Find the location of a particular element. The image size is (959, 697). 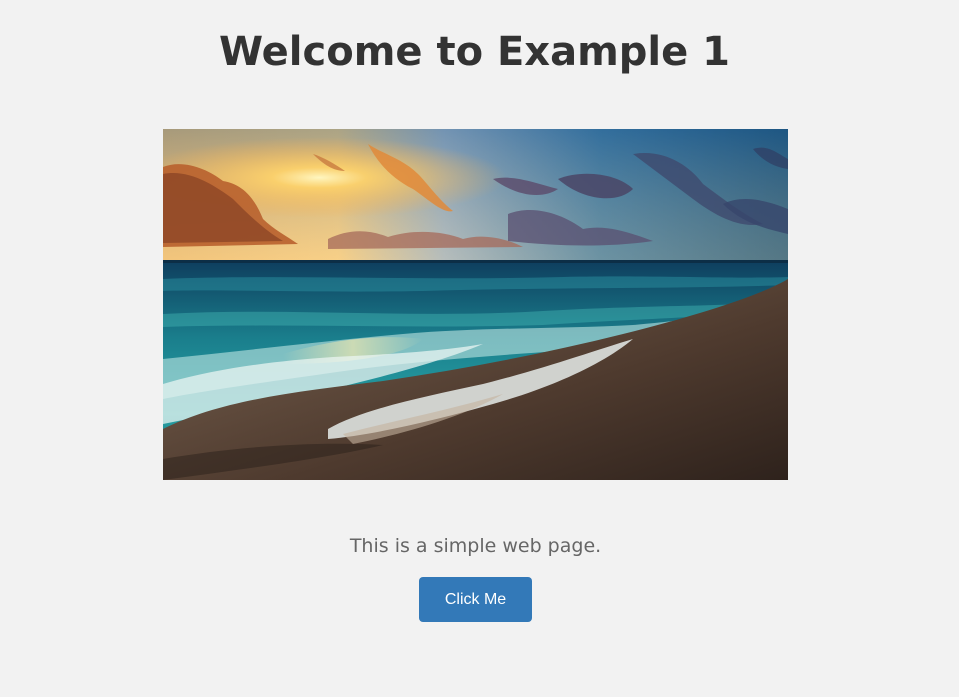

page-title: Welcome to Example 1 is located at coordinates (474, 52).